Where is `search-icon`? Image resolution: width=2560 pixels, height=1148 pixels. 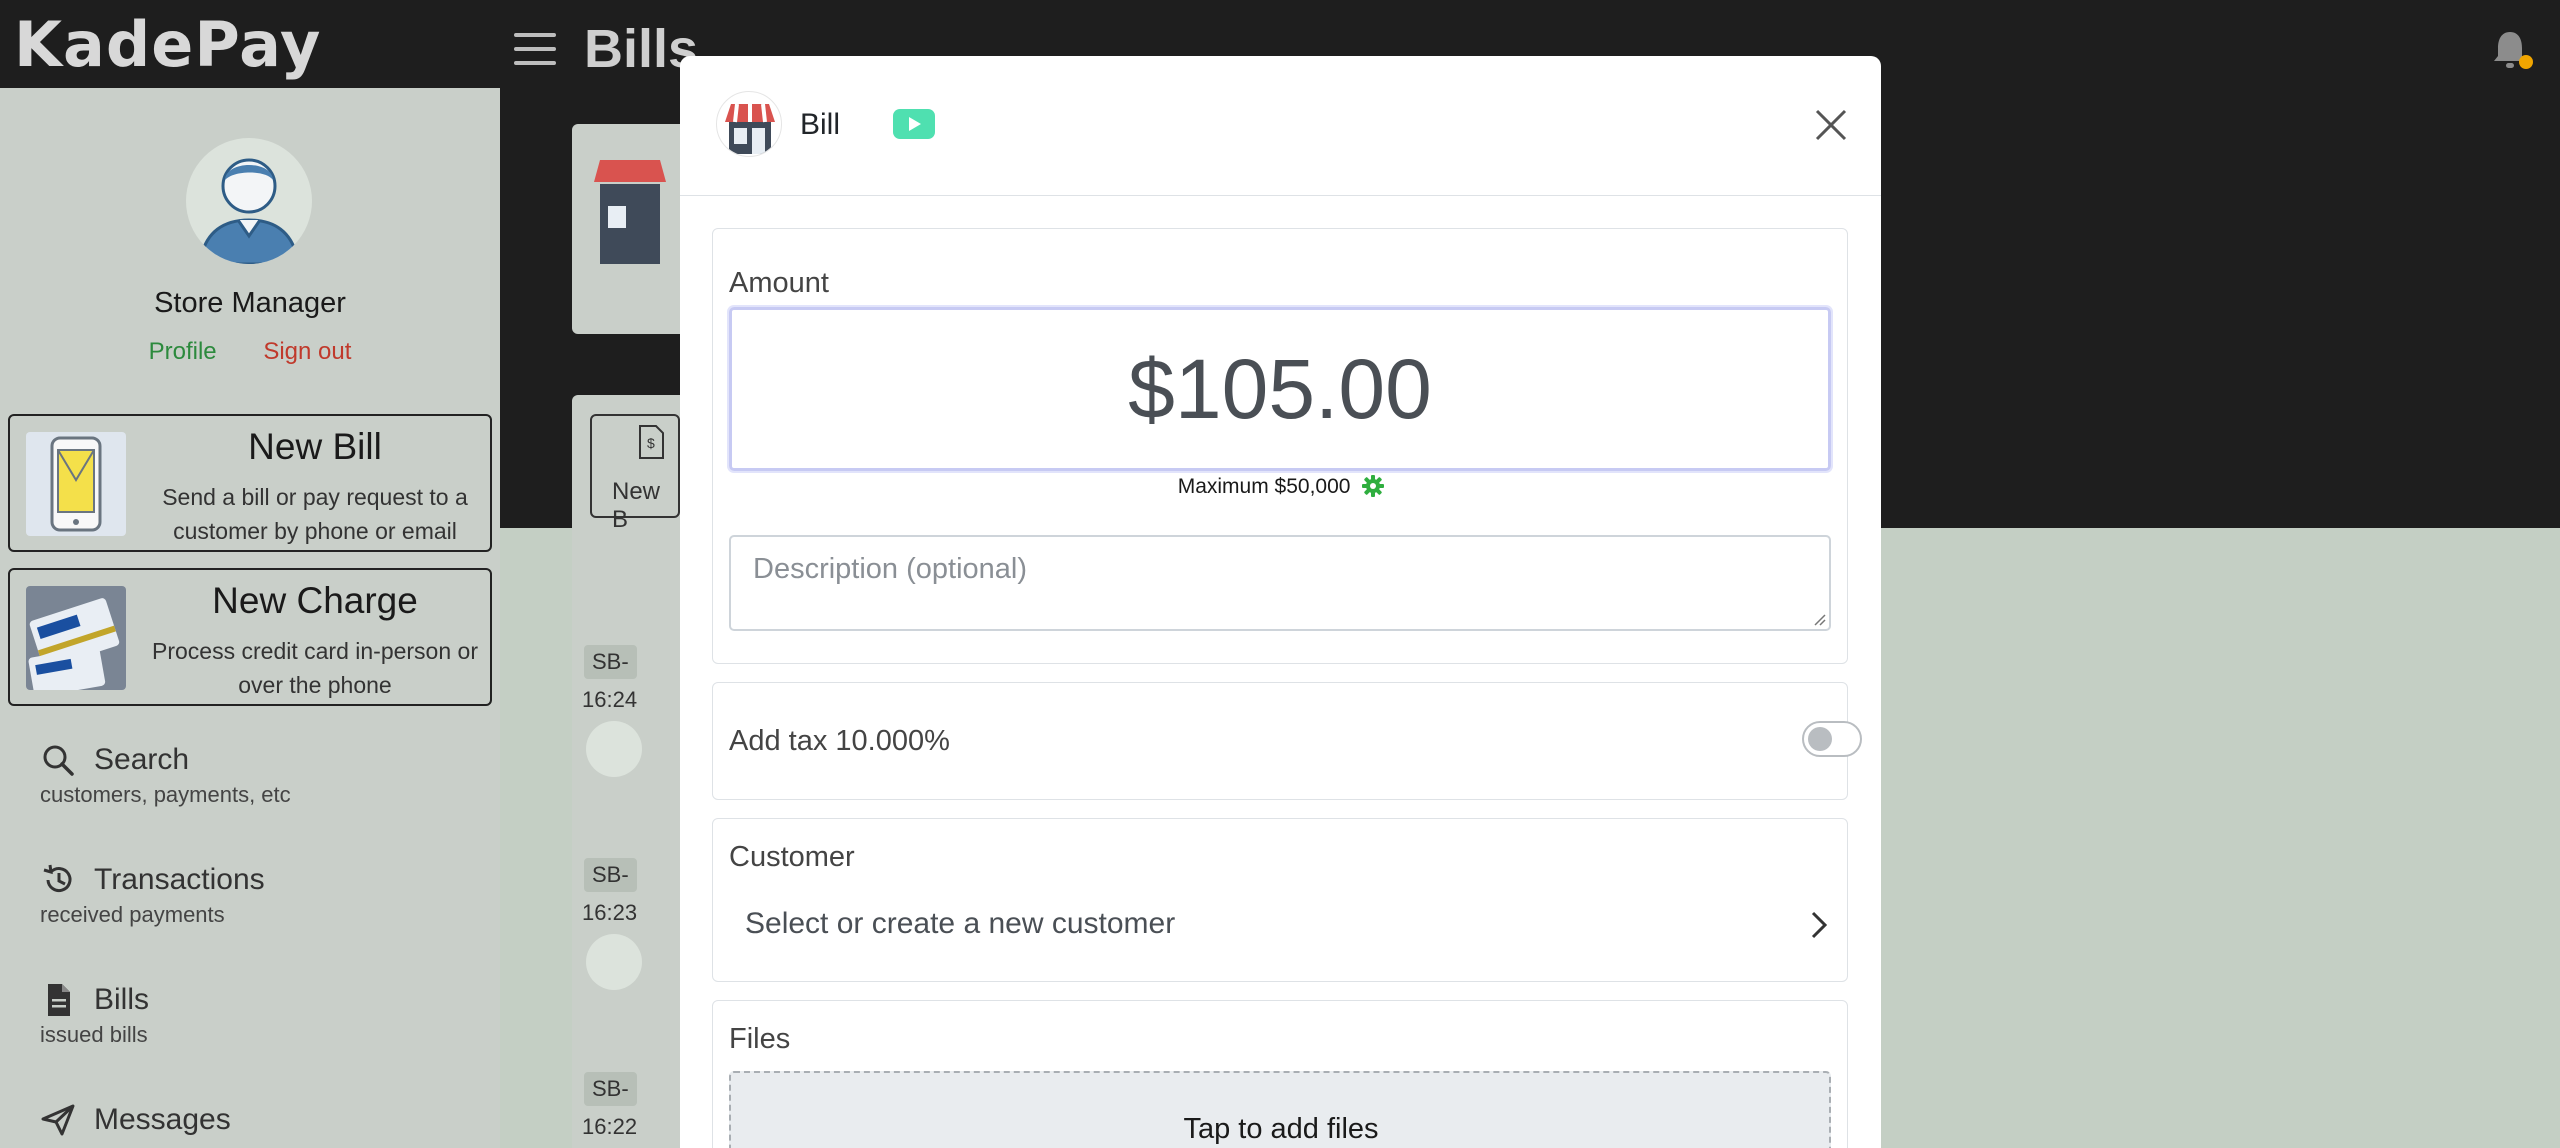
search-icon is located at coordinates (58, 760).